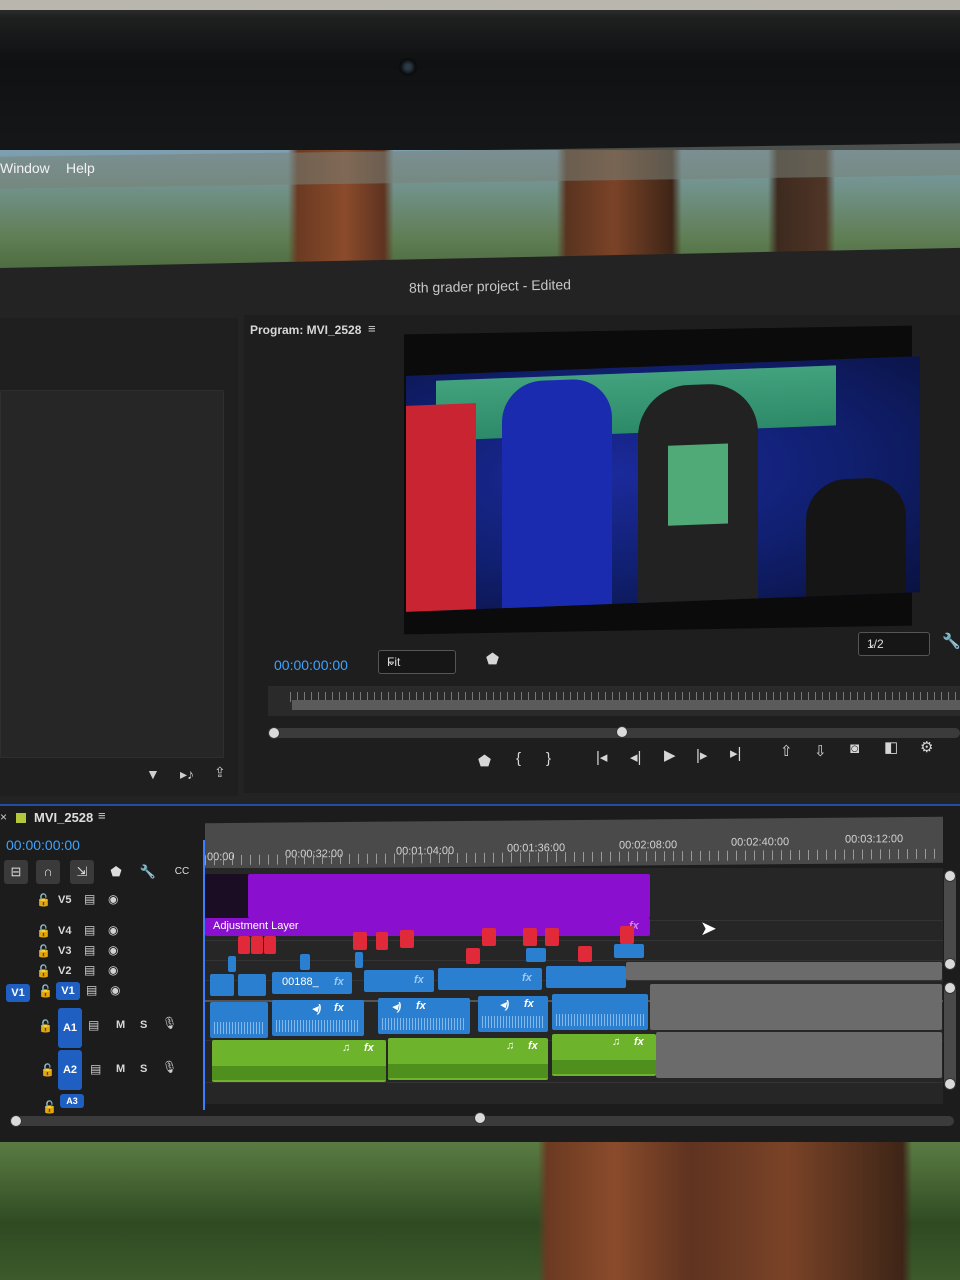 The width and height of the screenshot is (960, 1280). What do you see at coordinates (82, 872) in the screenshot?
I see `linked-selection-icon: ⇲` at bounding box center [82, 872].